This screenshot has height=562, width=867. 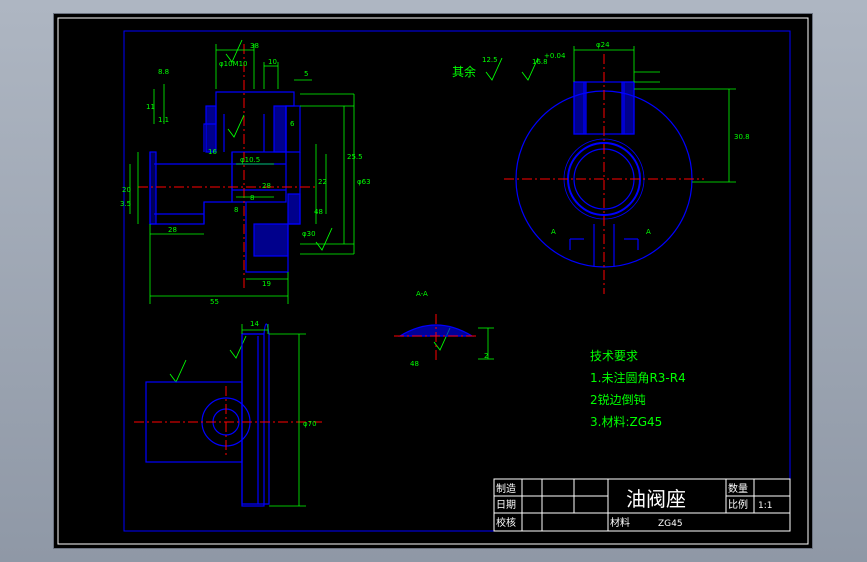 What do you see at coordinates (254, 324) in the screenshot?
I see `bottom-dim-14: 14` at bounding box center [254, 324].